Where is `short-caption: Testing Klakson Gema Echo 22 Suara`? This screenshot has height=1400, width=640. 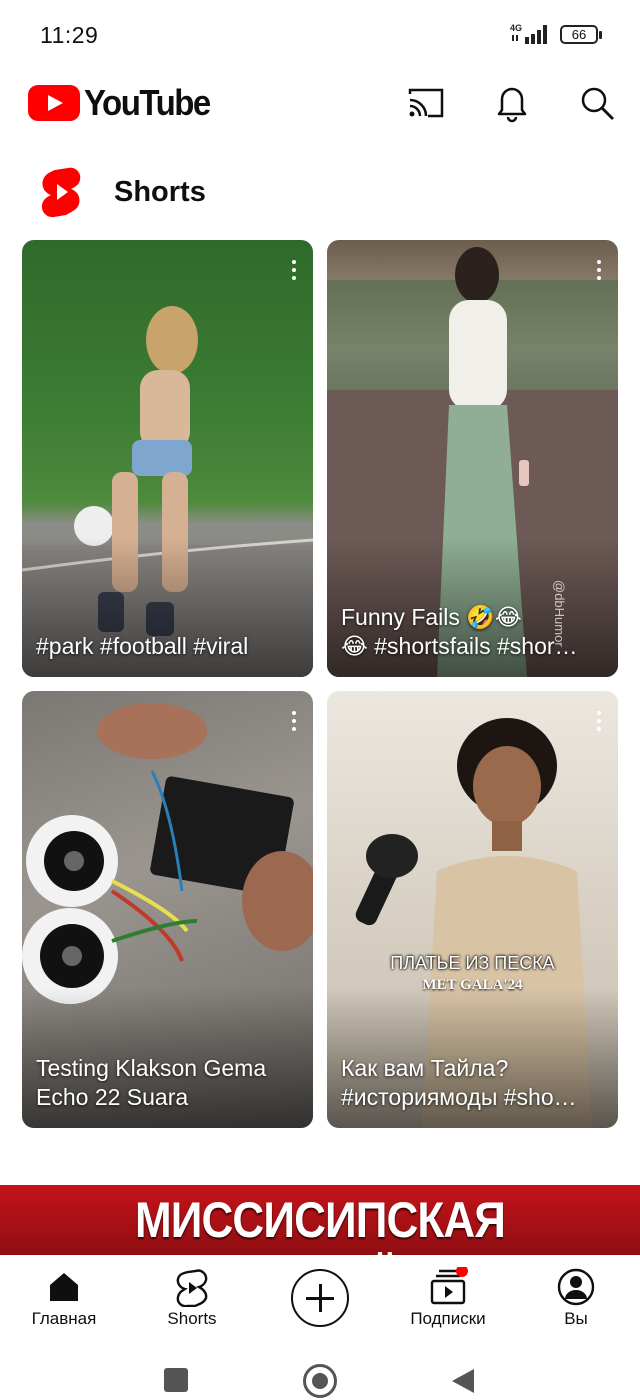
short-caption: Testing Klakson Gema Echo 22 Suara is located at coordinates (151, 1082).